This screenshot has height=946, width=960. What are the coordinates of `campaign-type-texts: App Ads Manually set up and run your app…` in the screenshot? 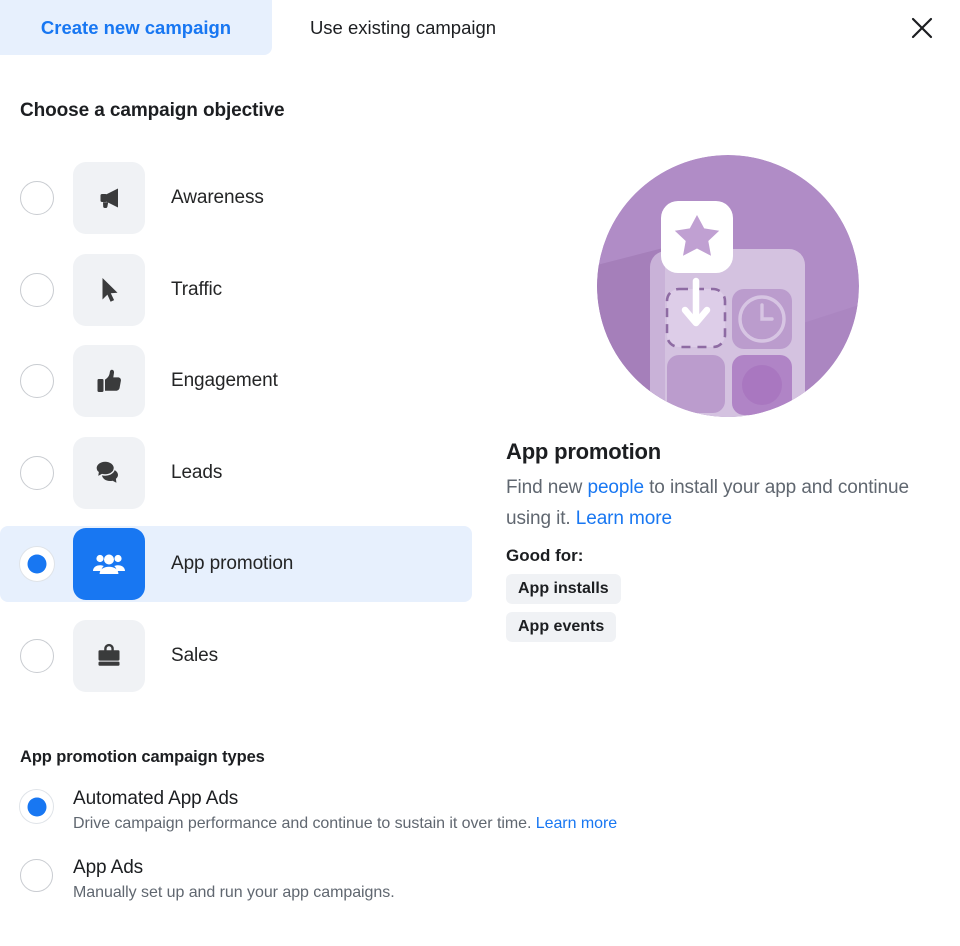 It's located at (234, 879).